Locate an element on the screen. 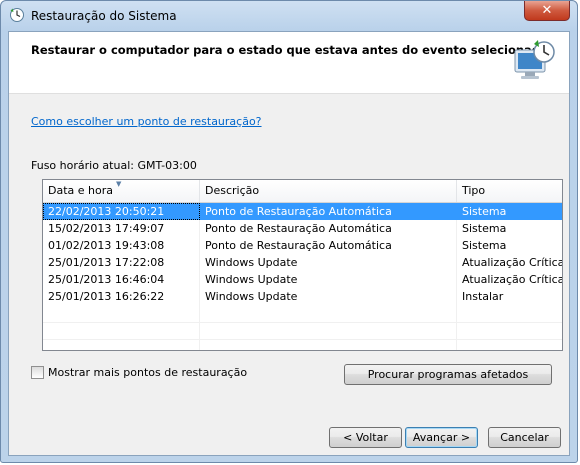 This screenshot has width=580, height=465. cell-date: 25/01/2013 16:26:22 is located at coordinates (106, 296).